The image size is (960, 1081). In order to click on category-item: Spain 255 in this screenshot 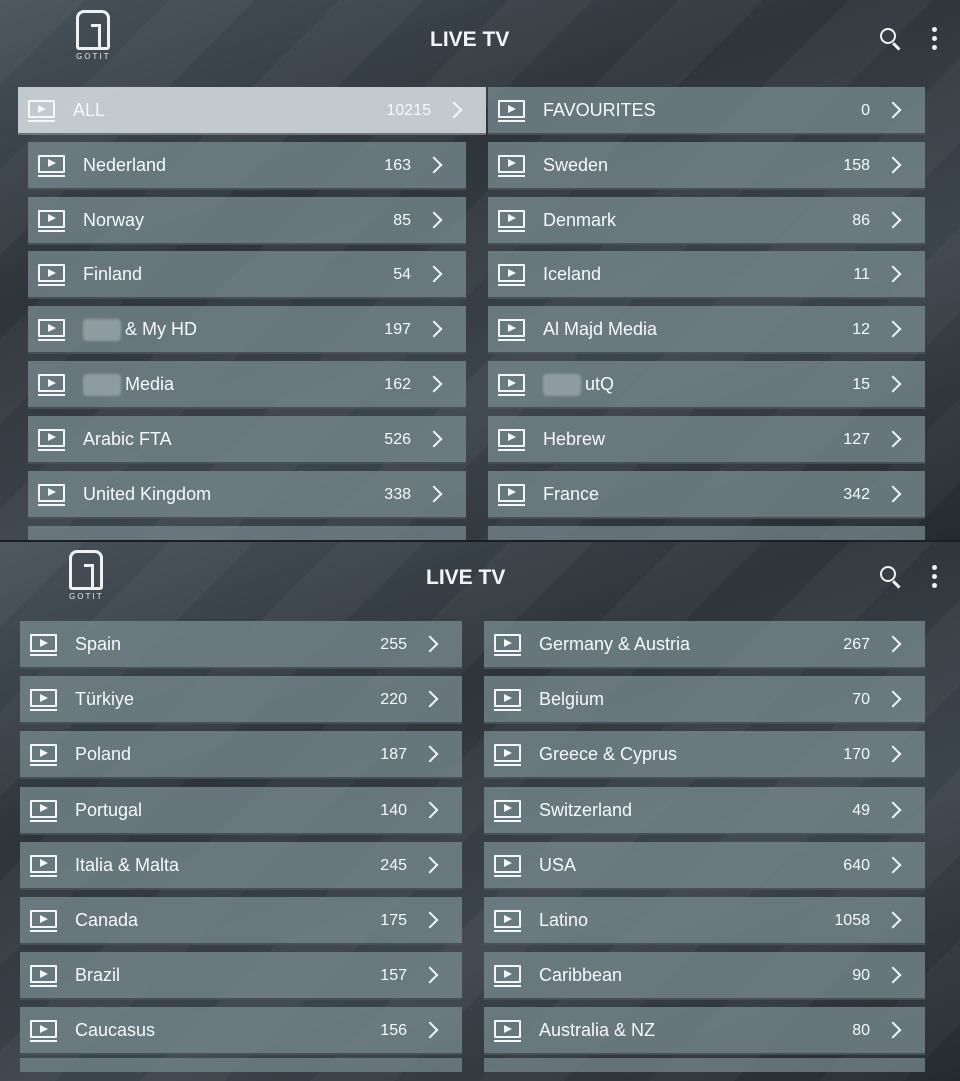, I will do `click(241, 645)`.